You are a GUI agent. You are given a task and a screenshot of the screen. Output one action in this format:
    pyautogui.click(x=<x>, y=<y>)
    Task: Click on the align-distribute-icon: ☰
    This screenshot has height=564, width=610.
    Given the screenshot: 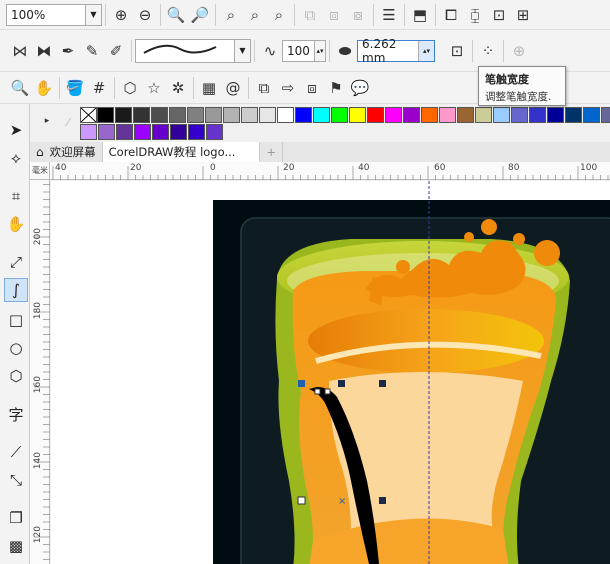 What is the action you would take?
    pyautogui.click(x=389, y=15)
    